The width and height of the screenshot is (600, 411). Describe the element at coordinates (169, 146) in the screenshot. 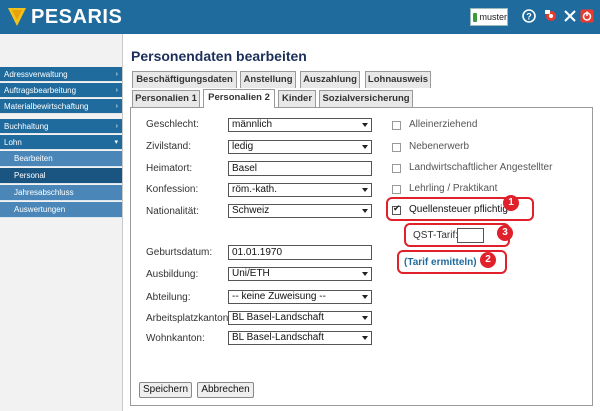

I see `zivilstand-label: Zivilstand:` at that location.